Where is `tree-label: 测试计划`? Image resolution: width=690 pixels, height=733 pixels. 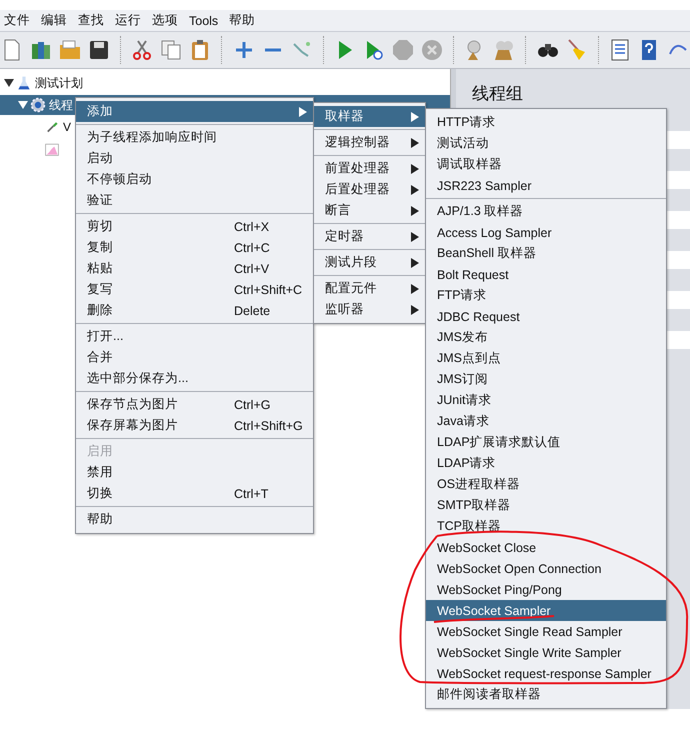 tree-label: 测试计划 is located at coordinates (59, 83).